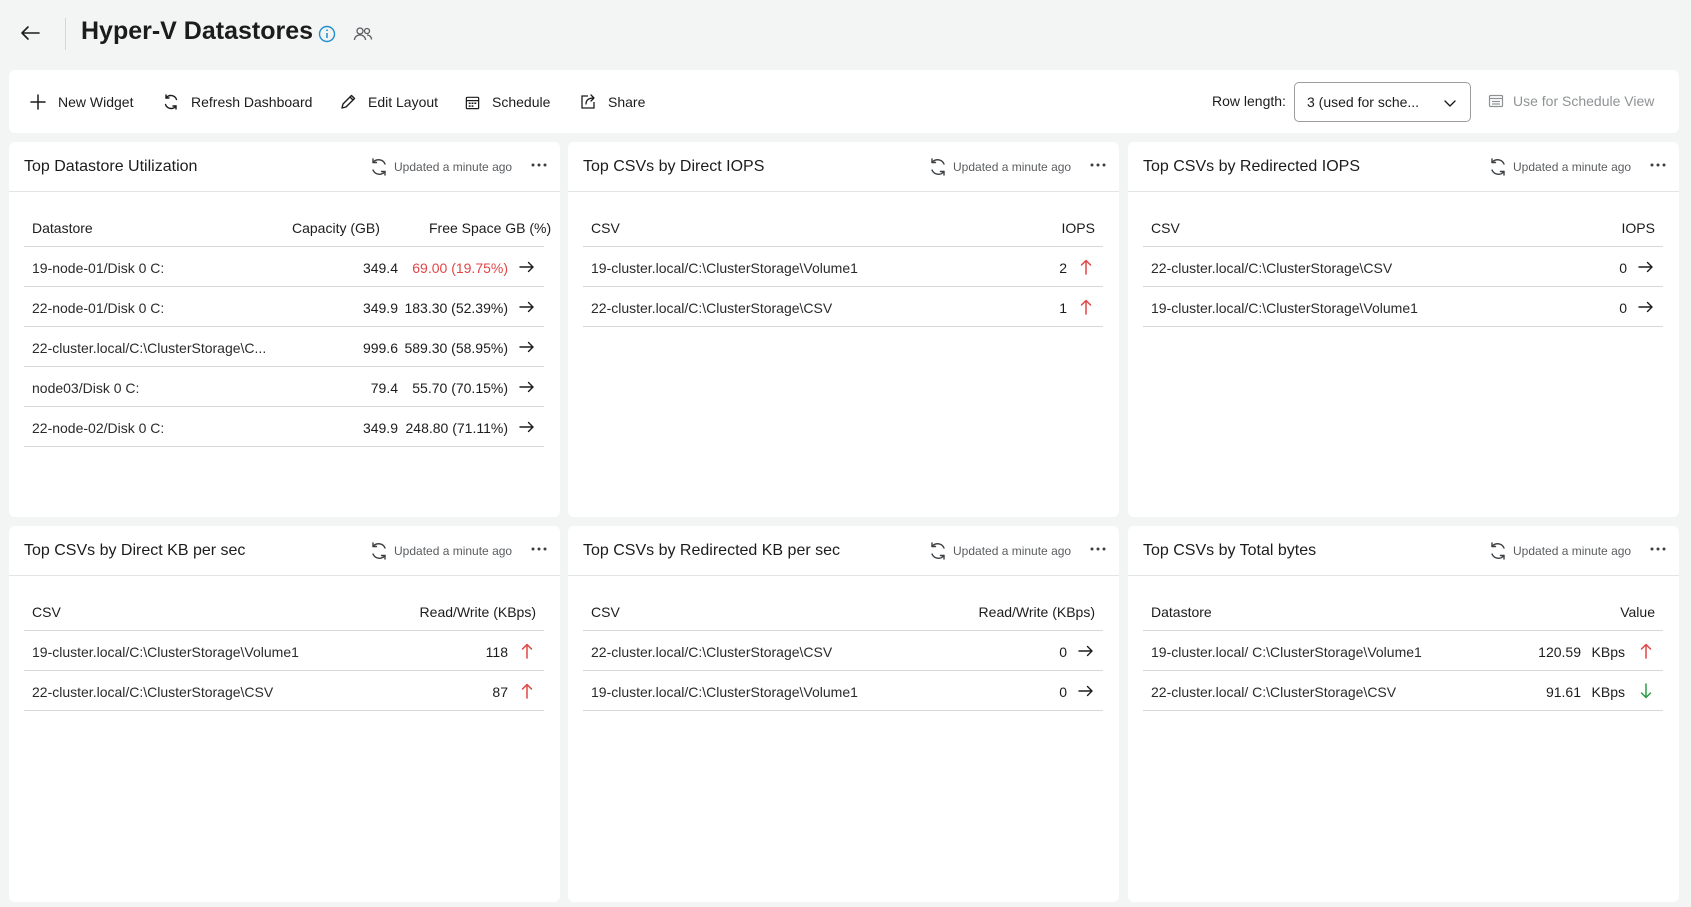 The height and width of the screenshot is (907, 1691). What do you see at coordinates (1623, 308) in the screenshot?
I see `iops-value: 0` at bounding box center [1623, 308].